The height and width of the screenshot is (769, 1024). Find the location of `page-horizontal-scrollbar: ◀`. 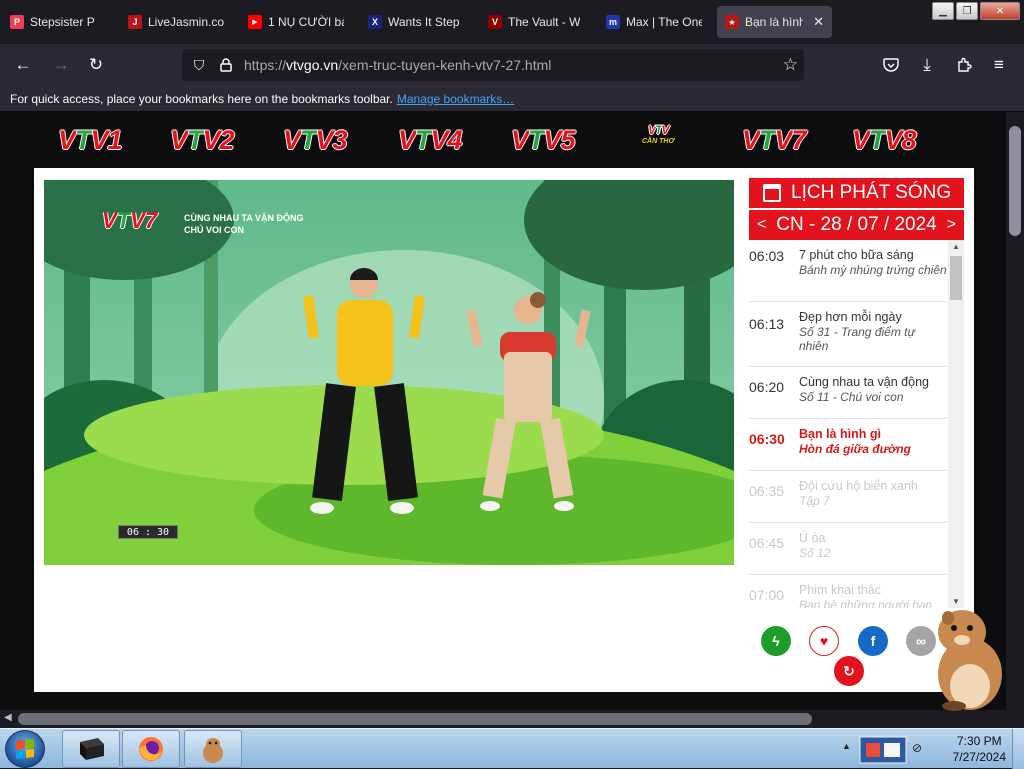

page-horizontal-scrollbar: ◀ is located at coordinates (512, 719).